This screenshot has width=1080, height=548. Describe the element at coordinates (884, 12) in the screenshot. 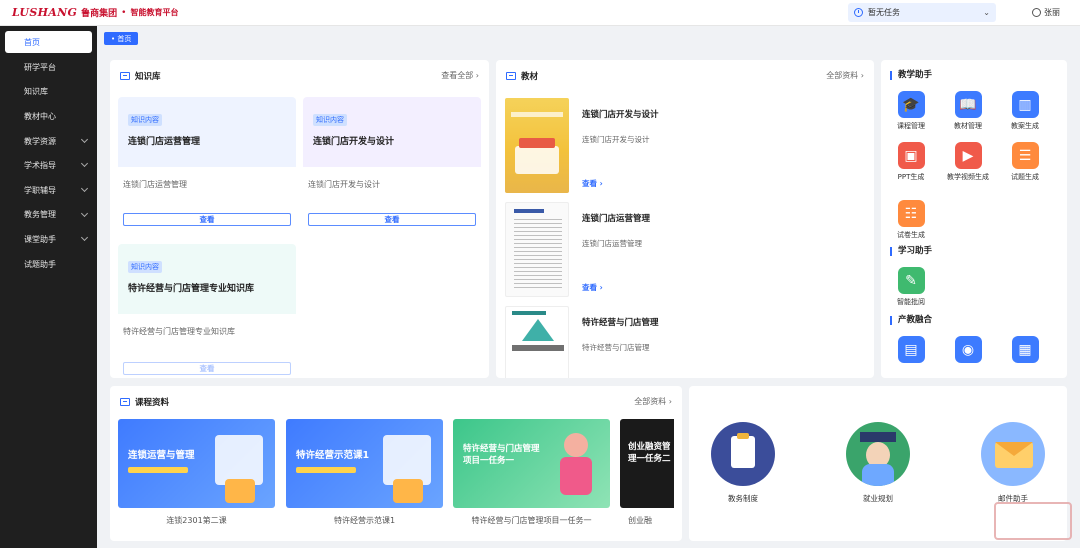

I see `task-dropdown-value: 暂无任务` at that location.